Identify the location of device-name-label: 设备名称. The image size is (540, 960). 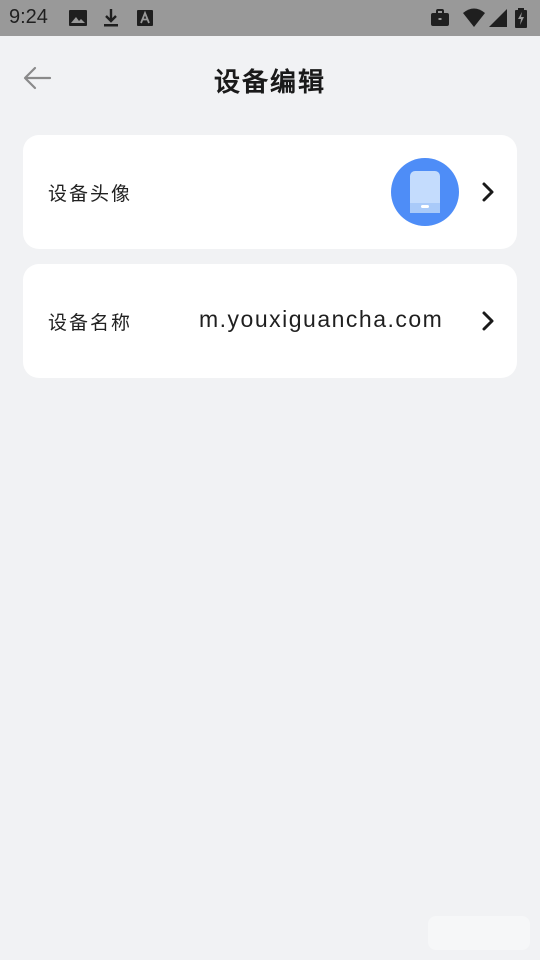
(90, 323).